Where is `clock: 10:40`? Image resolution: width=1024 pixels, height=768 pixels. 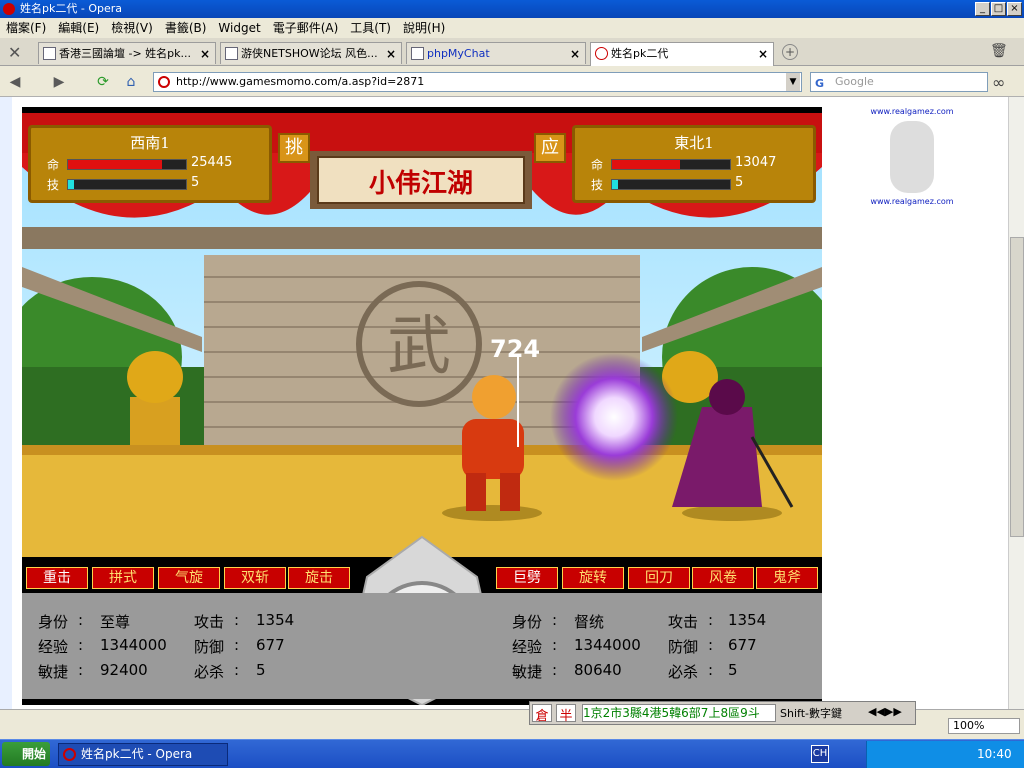
clock: 10:40 is located at coordinates (994, 754).